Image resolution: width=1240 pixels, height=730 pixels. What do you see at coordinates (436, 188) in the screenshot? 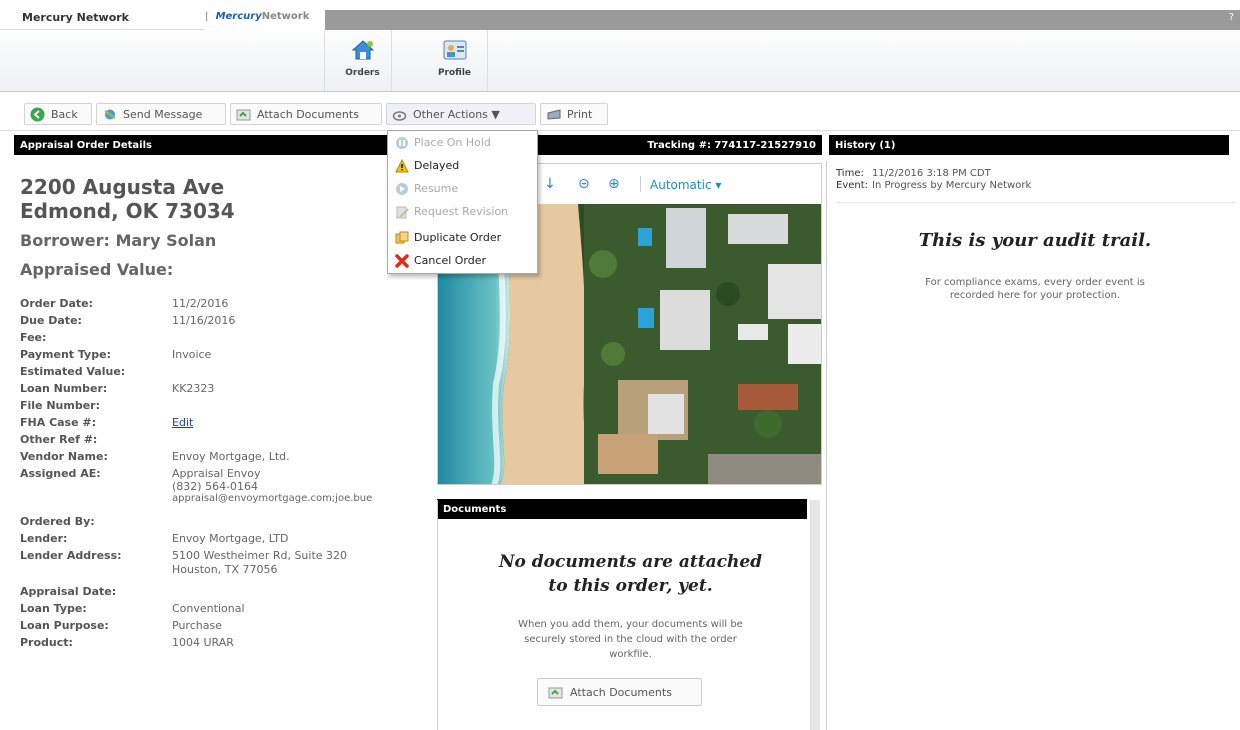
I see `menu-item-label: Resume` at bounding box center [436, 188].